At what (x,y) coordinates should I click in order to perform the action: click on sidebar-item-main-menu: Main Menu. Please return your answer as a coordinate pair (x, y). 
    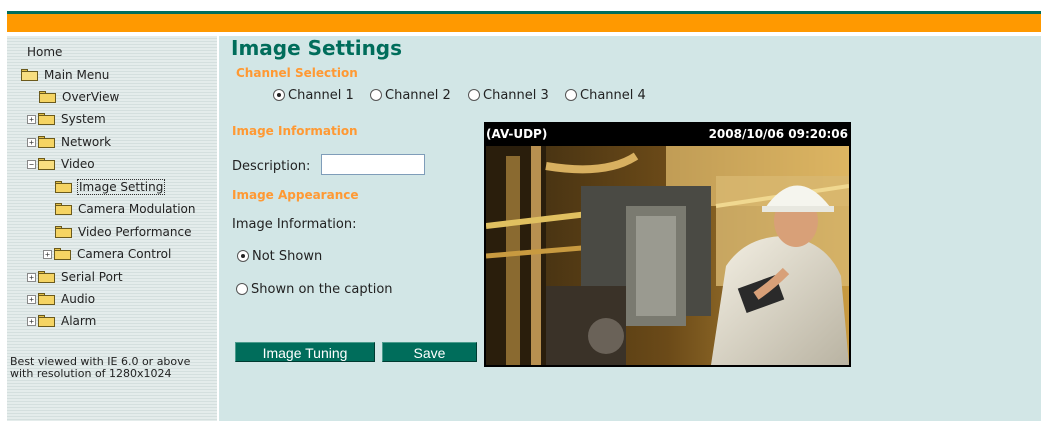
    Looking at the image, I should click on (65, 75).